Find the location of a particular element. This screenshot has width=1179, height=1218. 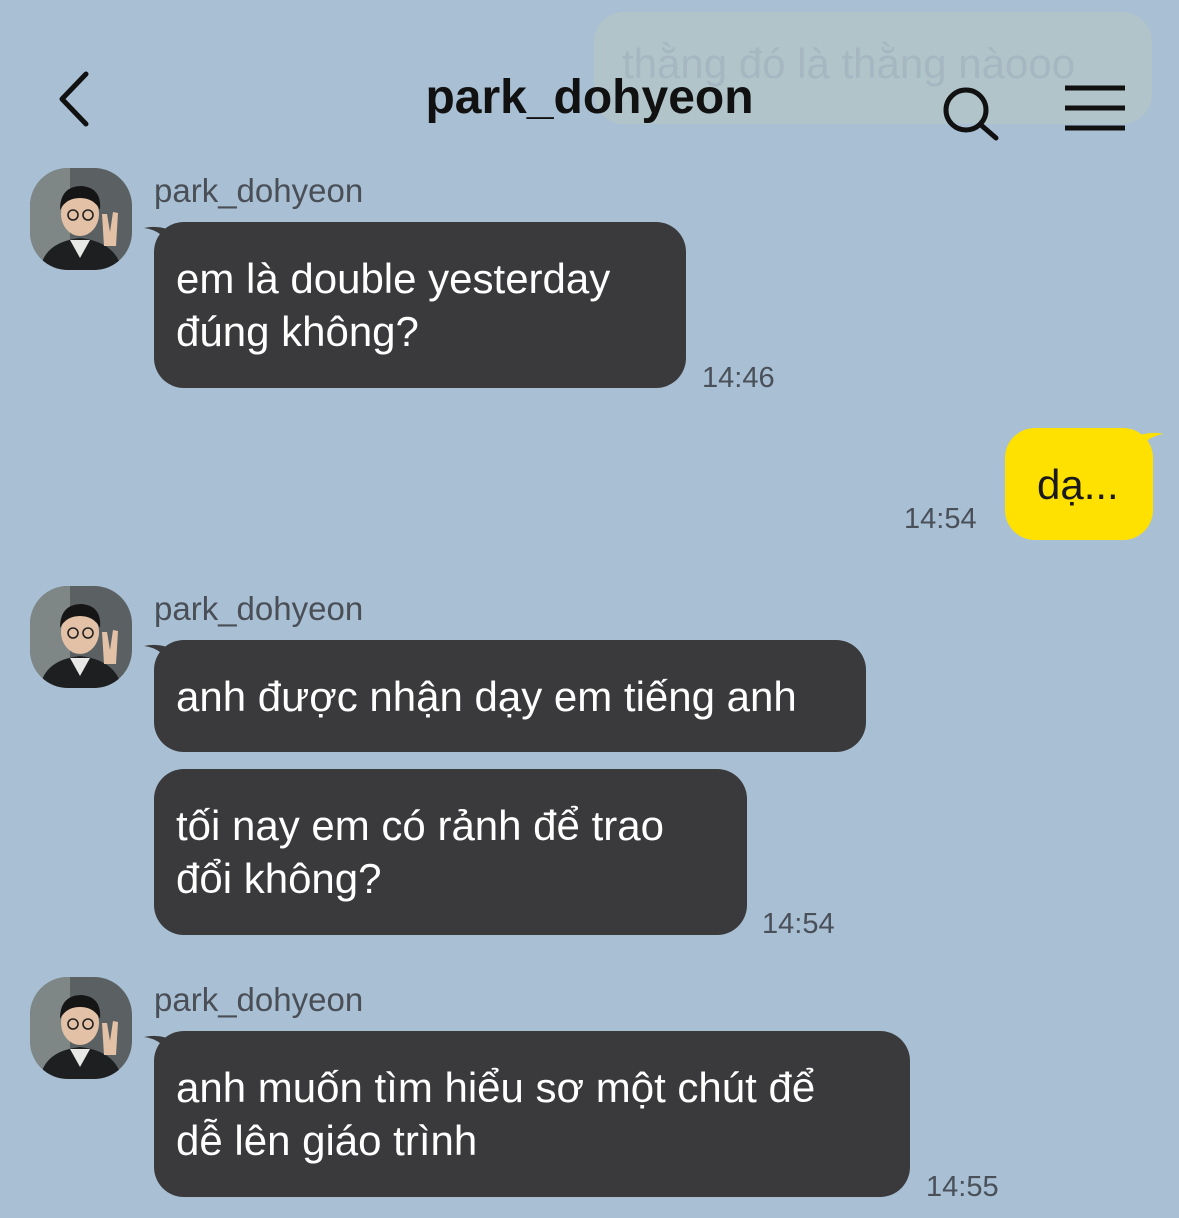

message-bubble: tối nay em có rảnh để trao đổi không? is located at coordinates (450, 852).